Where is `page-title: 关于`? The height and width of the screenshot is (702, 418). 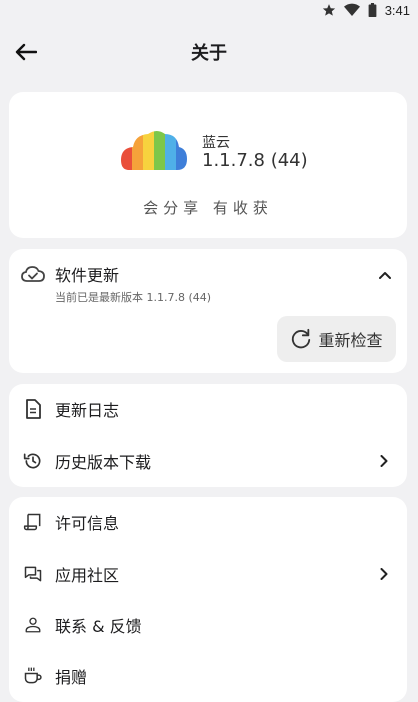 page-title: 关于 is located at coordinates (209, 53).